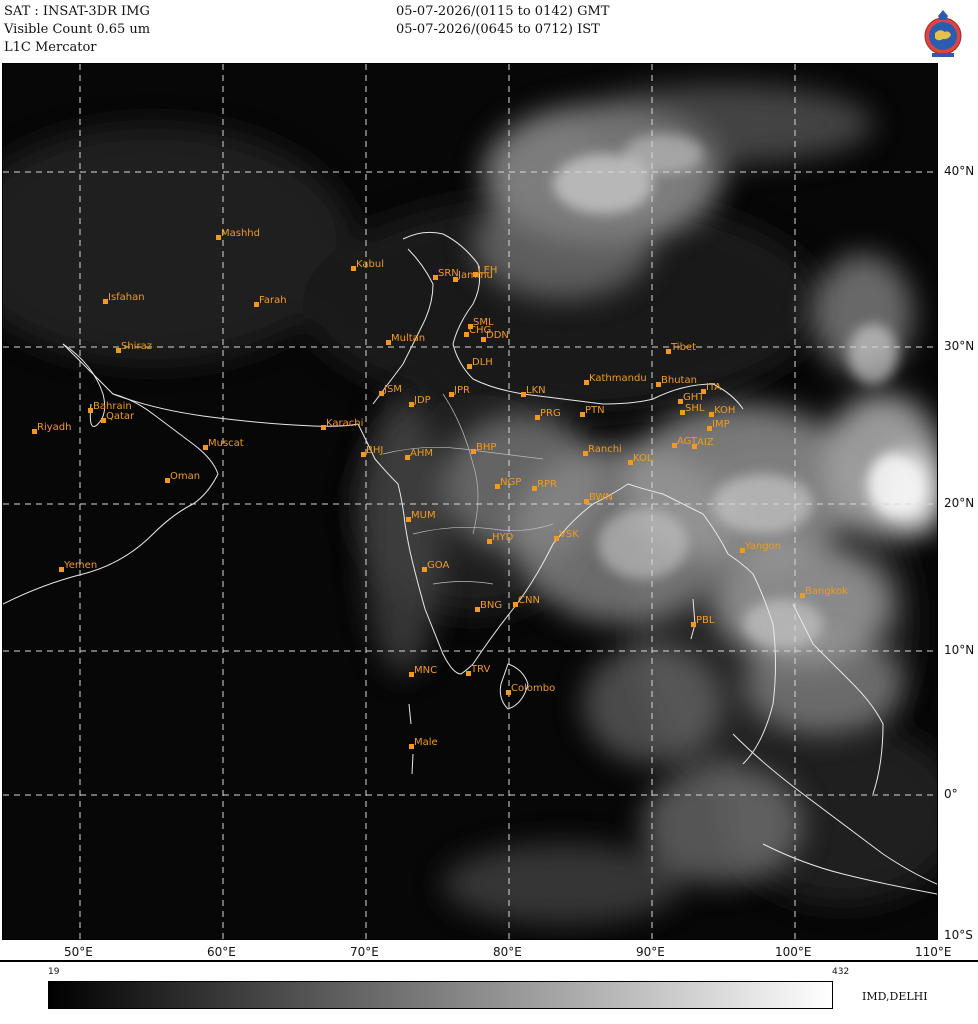 The height and width of the screenshot is (1024, 978). Describe the element at coordinates (77, 11) in the screenshot. I see `satellite-name: SAT : INSAT-3DR IMG` at that location.